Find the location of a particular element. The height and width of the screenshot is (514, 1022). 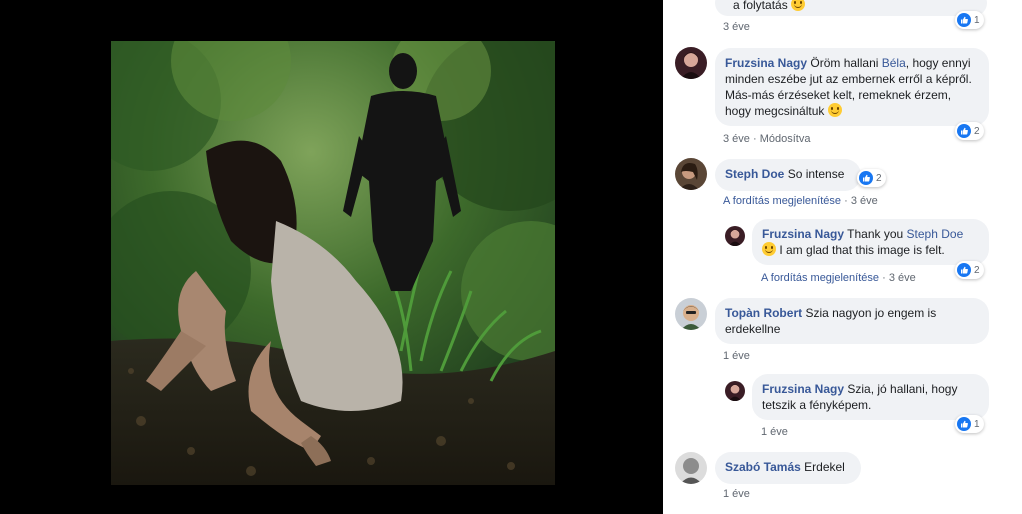

comment-bubble: a folytatás is located at coordinates (851, 8).